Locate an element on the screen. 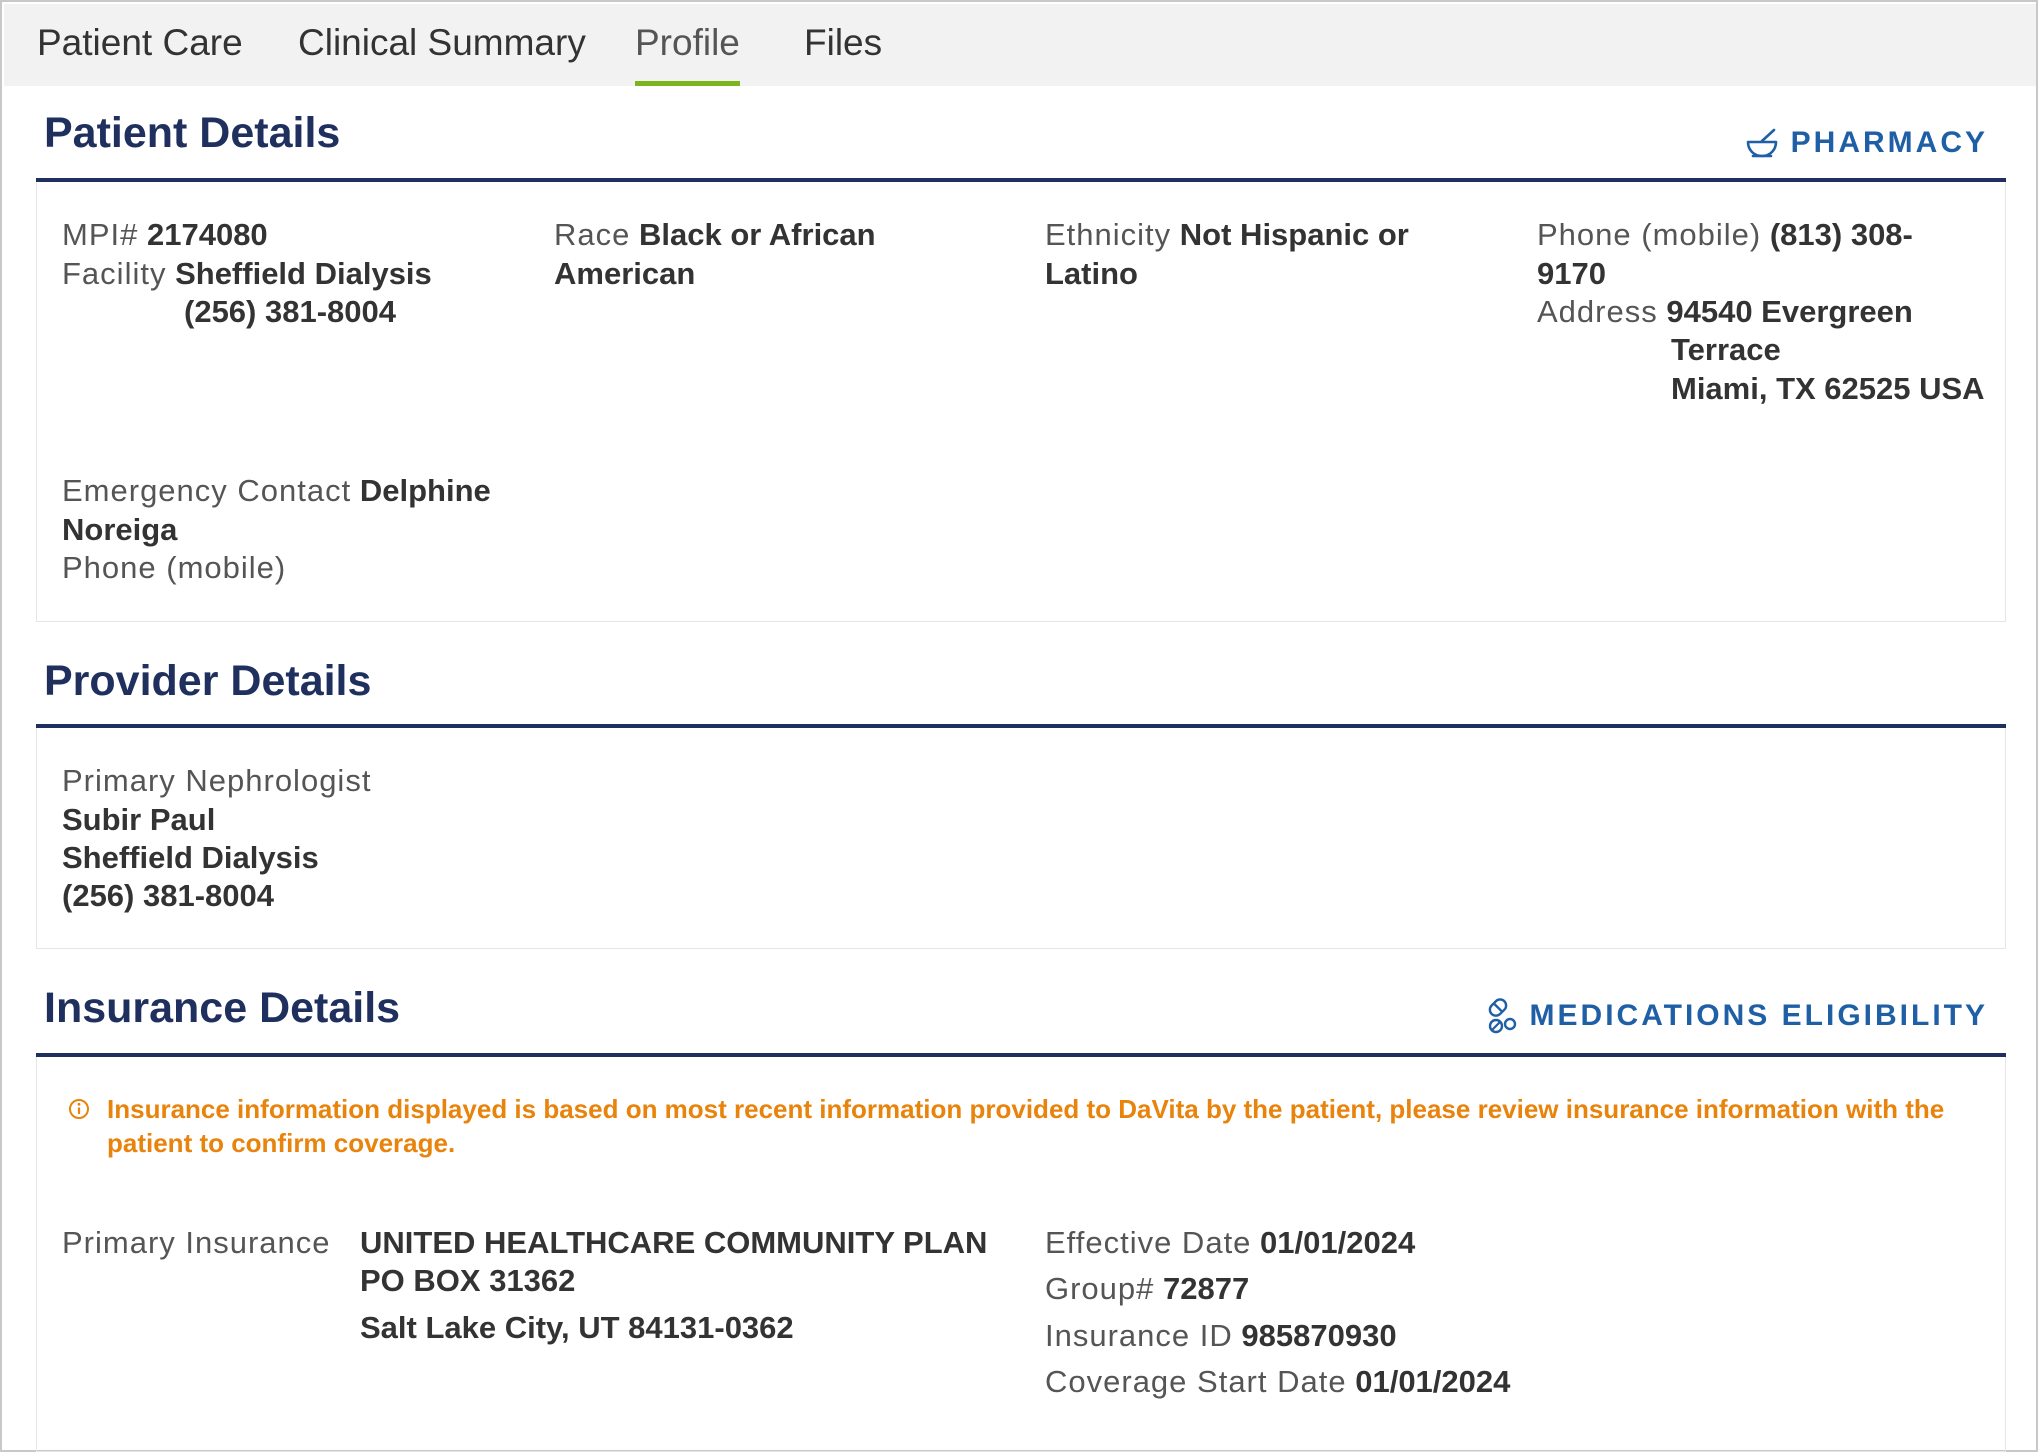 The width and height of the screenshot is (2038, 1452). address-row: Address 94540 Evergreen is located at coordinates (1725, 312).